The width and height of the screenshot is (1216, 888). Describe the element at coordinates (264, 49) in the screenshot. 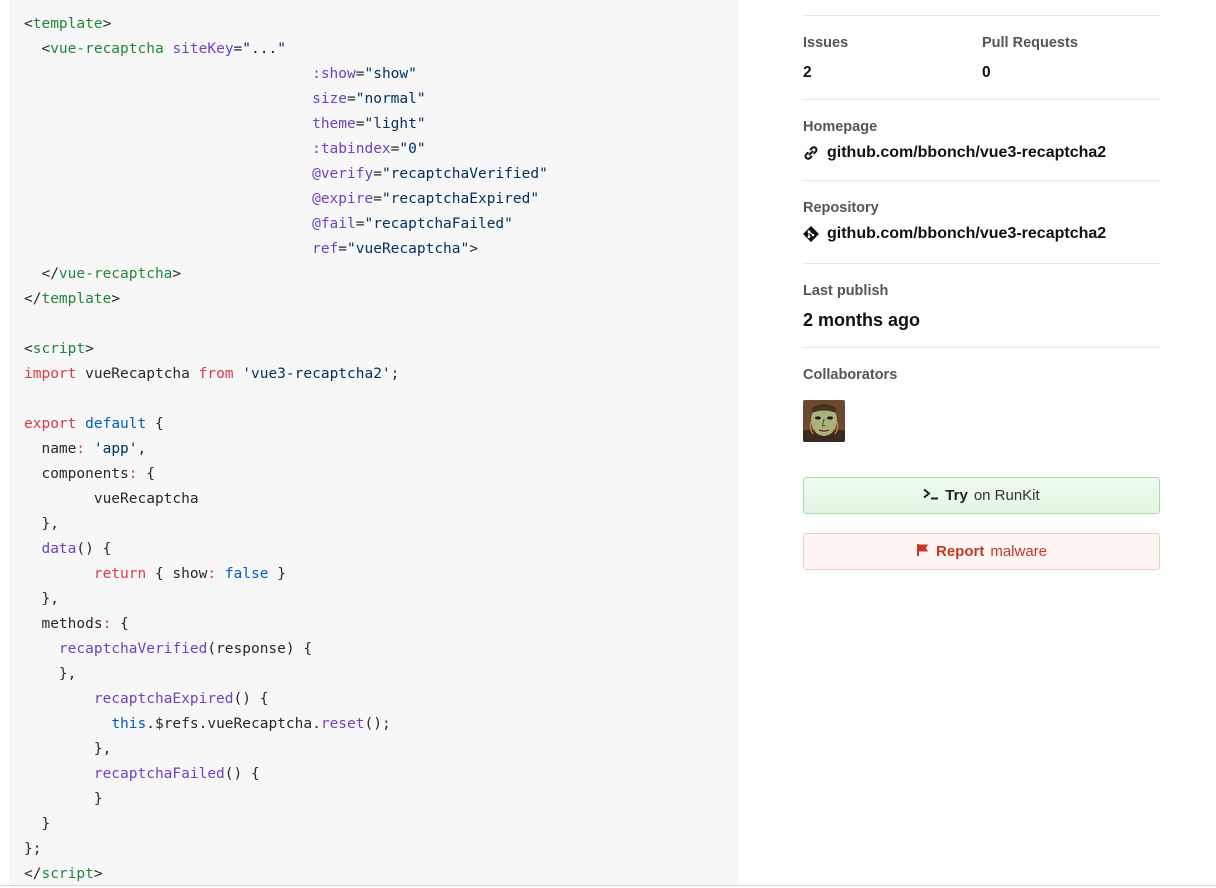

I see `code-token: "..."` at that location.